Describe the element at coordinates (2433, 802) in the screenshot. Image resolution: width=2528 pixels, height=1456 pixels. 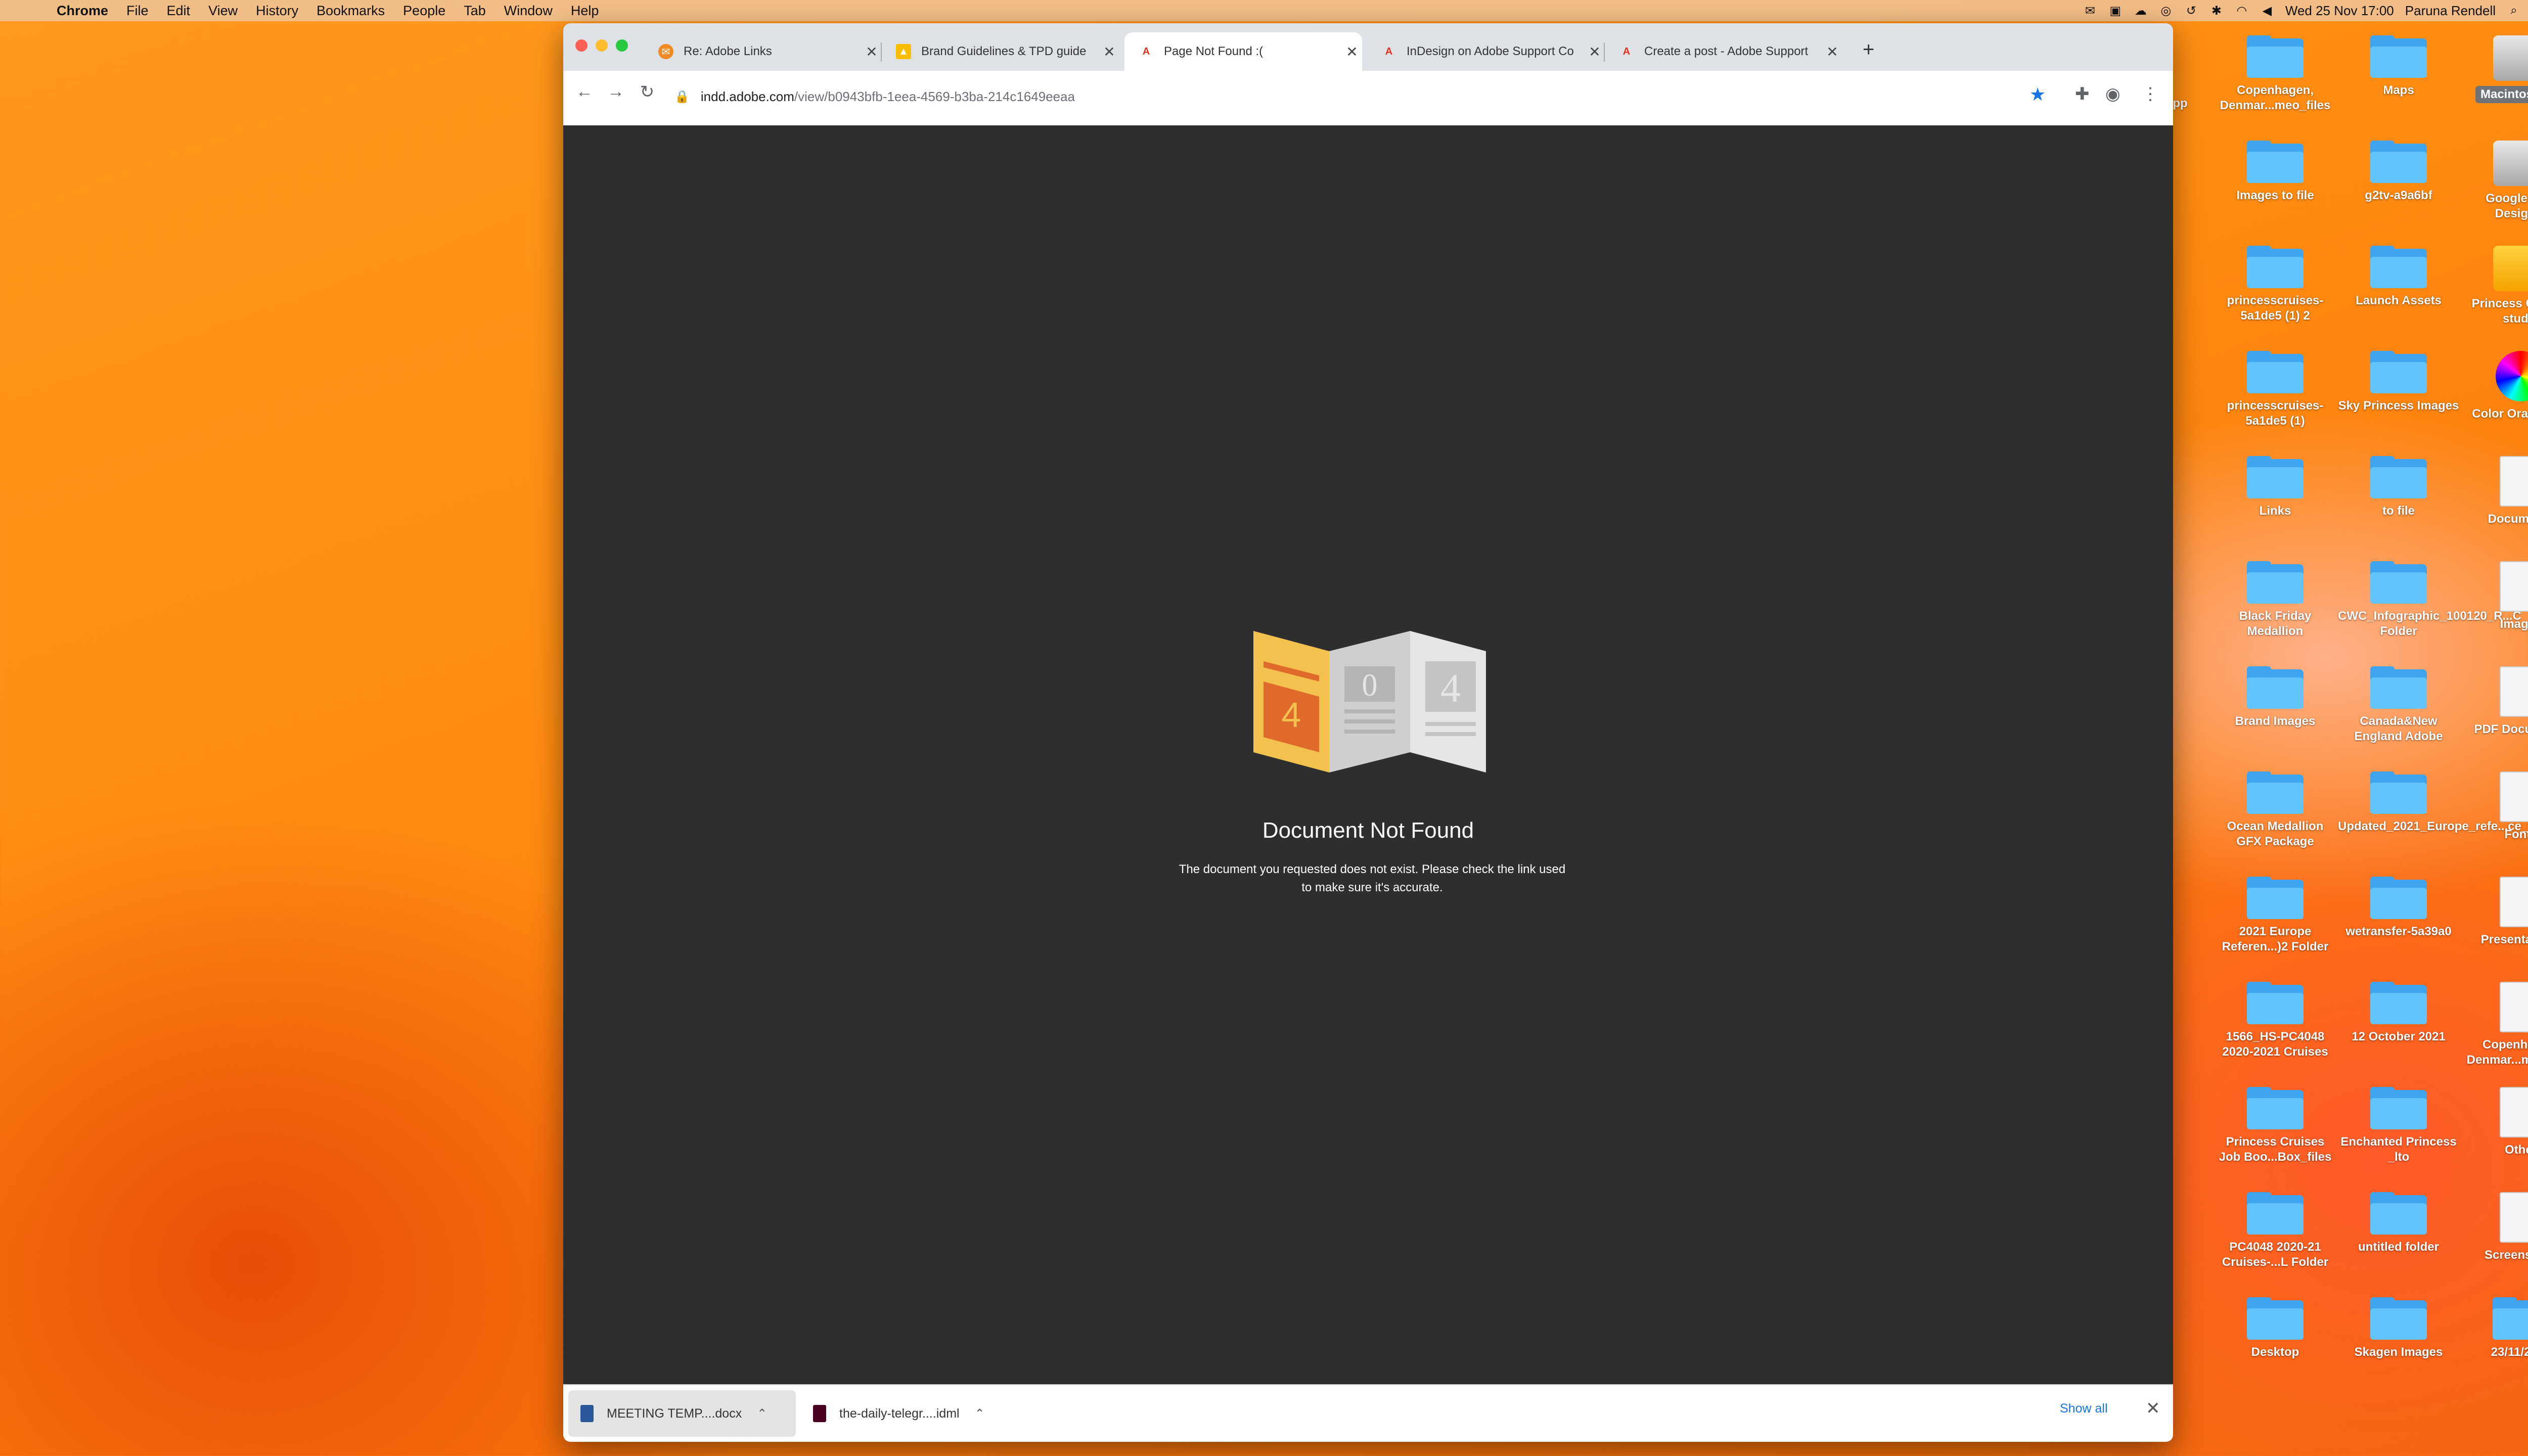
I see `desktop-item: Updated_2021_Europe_refe...ce_flyer` at that location.